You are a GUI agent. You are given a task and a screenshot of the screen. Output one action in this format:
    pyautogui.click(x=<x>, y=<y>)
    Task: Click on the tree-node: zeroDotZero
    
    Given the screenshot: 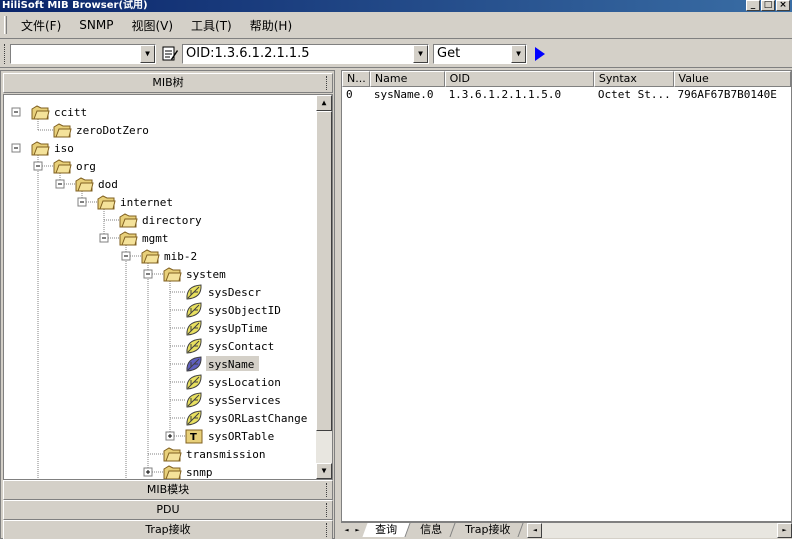 What is the action you would take?
    pyautogui.click(x=93, y=130)
    